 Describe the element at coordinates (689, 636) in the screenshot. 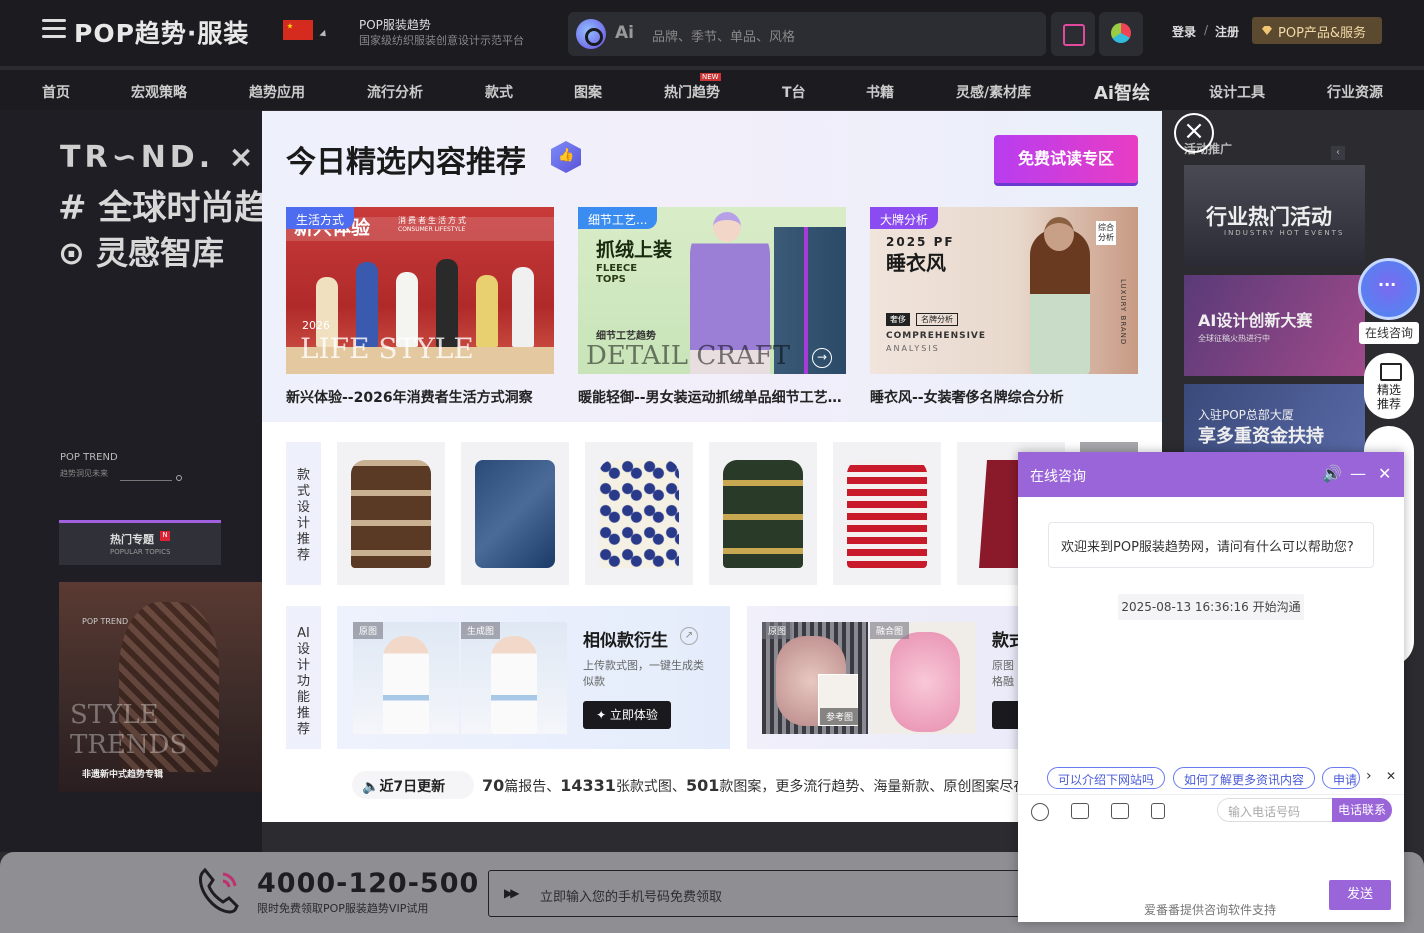

I see `arrow-up-right-icon: ↗` at that location.